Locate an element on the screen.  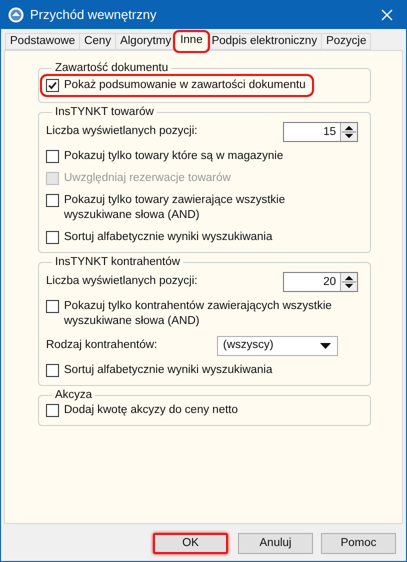
group-title: InsTYNKT kontrahentów is located at coordinates (118, 262).